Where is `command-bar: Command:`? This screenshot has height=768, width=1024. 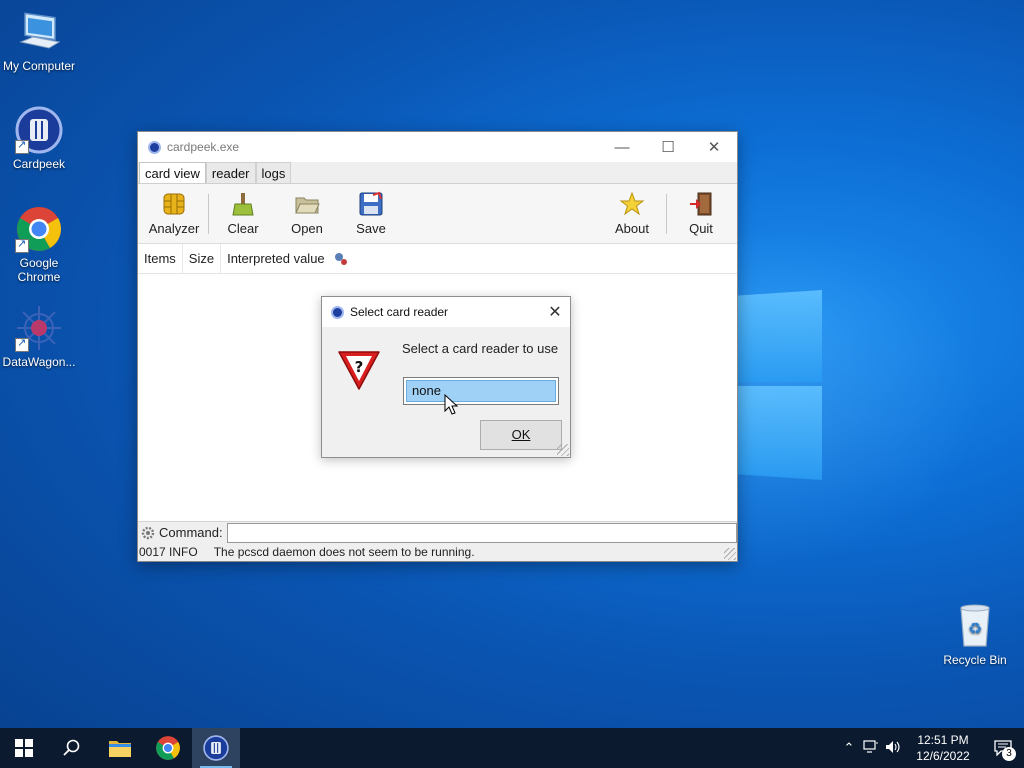 command-bar: Command: is located at coordinates (437, 532).